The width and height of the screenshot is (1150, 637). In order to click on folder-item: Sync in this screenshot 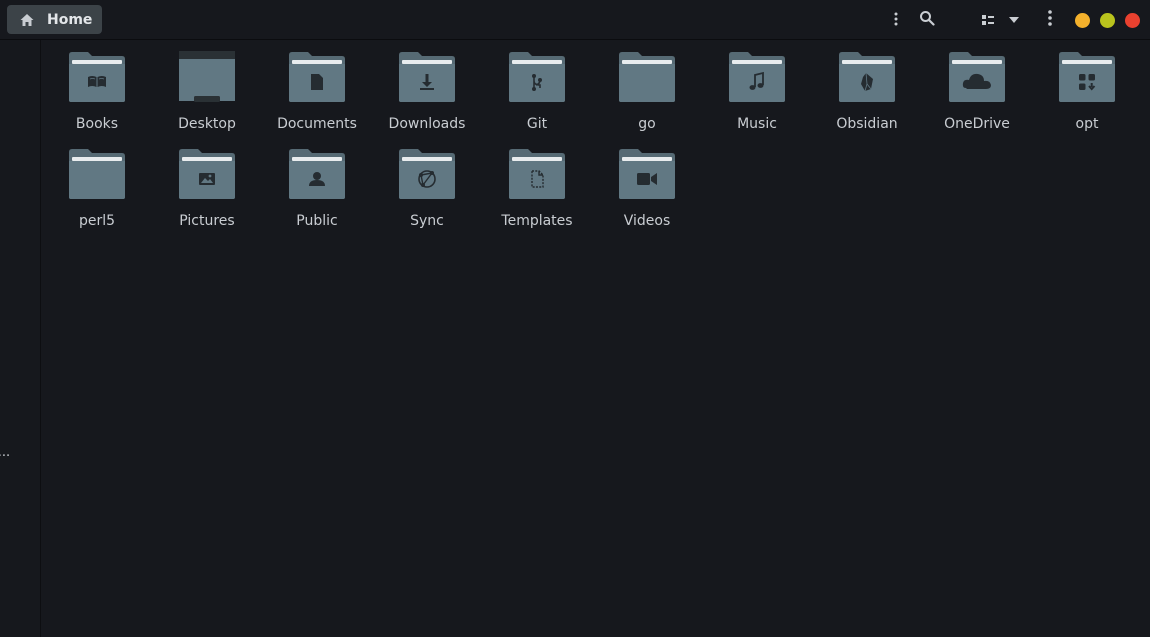, I will do `click(427, 184)`.